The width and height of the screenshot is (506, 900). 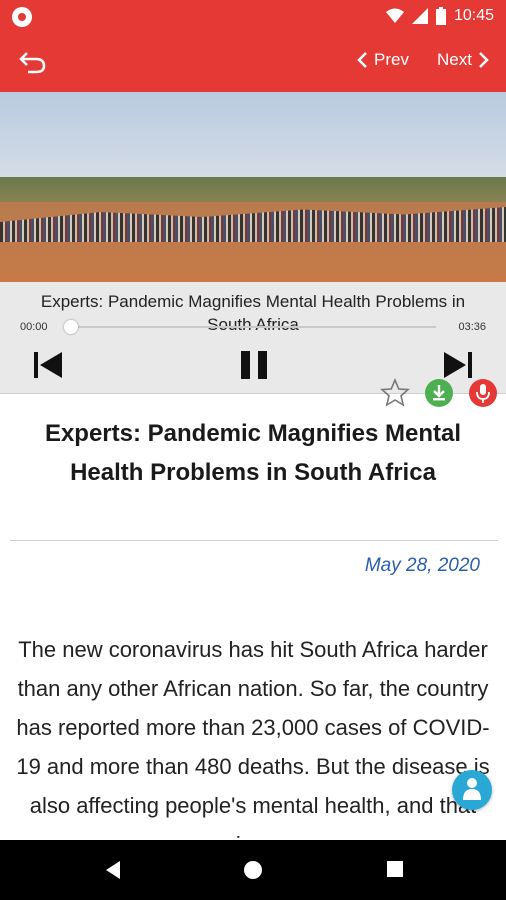 I want to click on clock: 10:45, so click(x=473, y=15).